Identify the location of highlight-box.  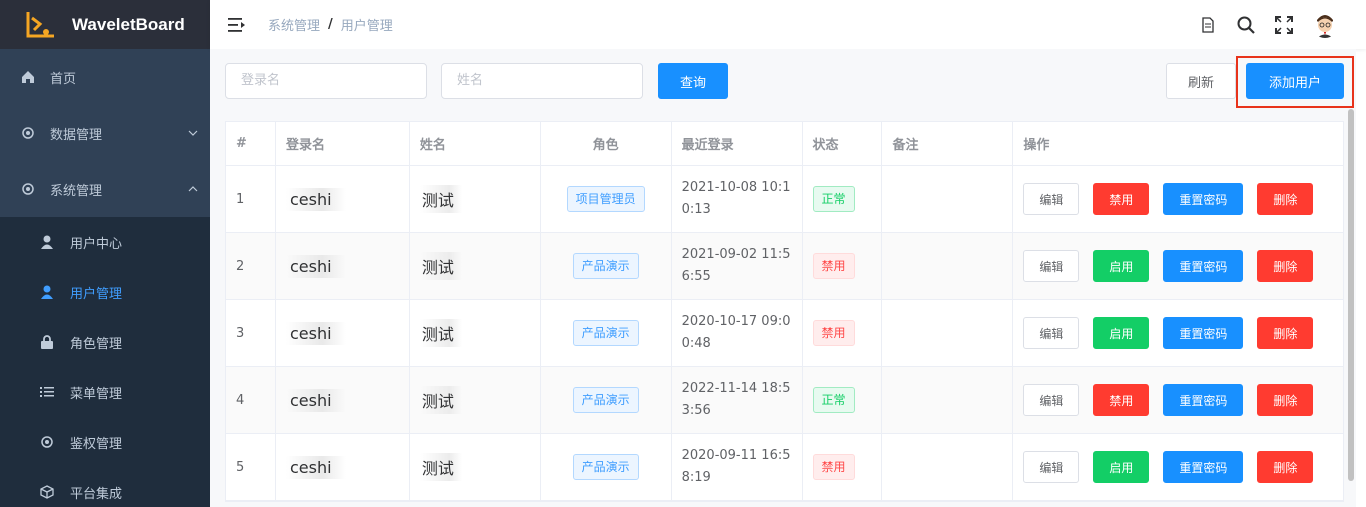
(1295, 82).